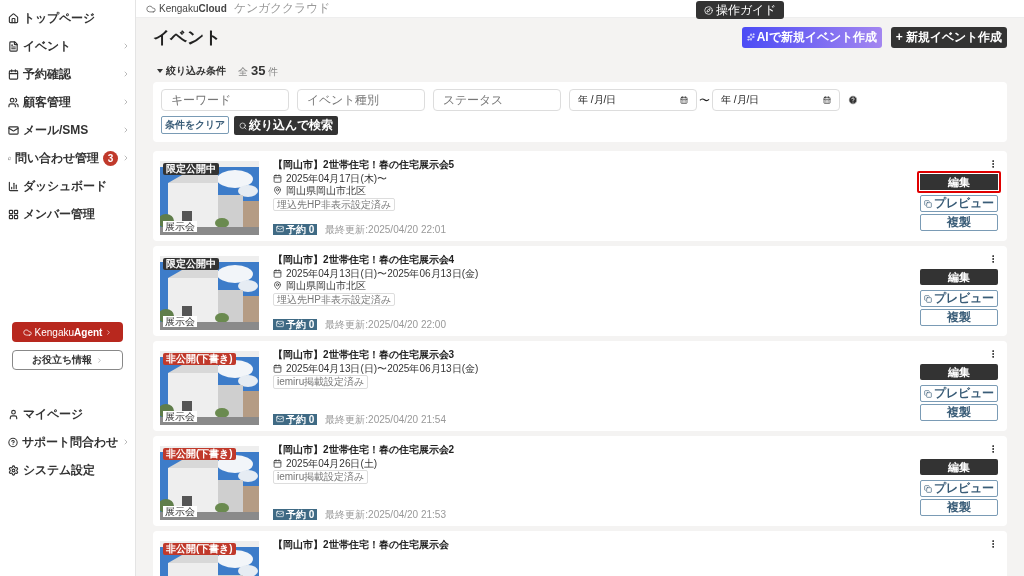  Describe the element at coordinates (948, 37) in the screenshot. I see `new-event-button: + 新規イベント作成` at that location.